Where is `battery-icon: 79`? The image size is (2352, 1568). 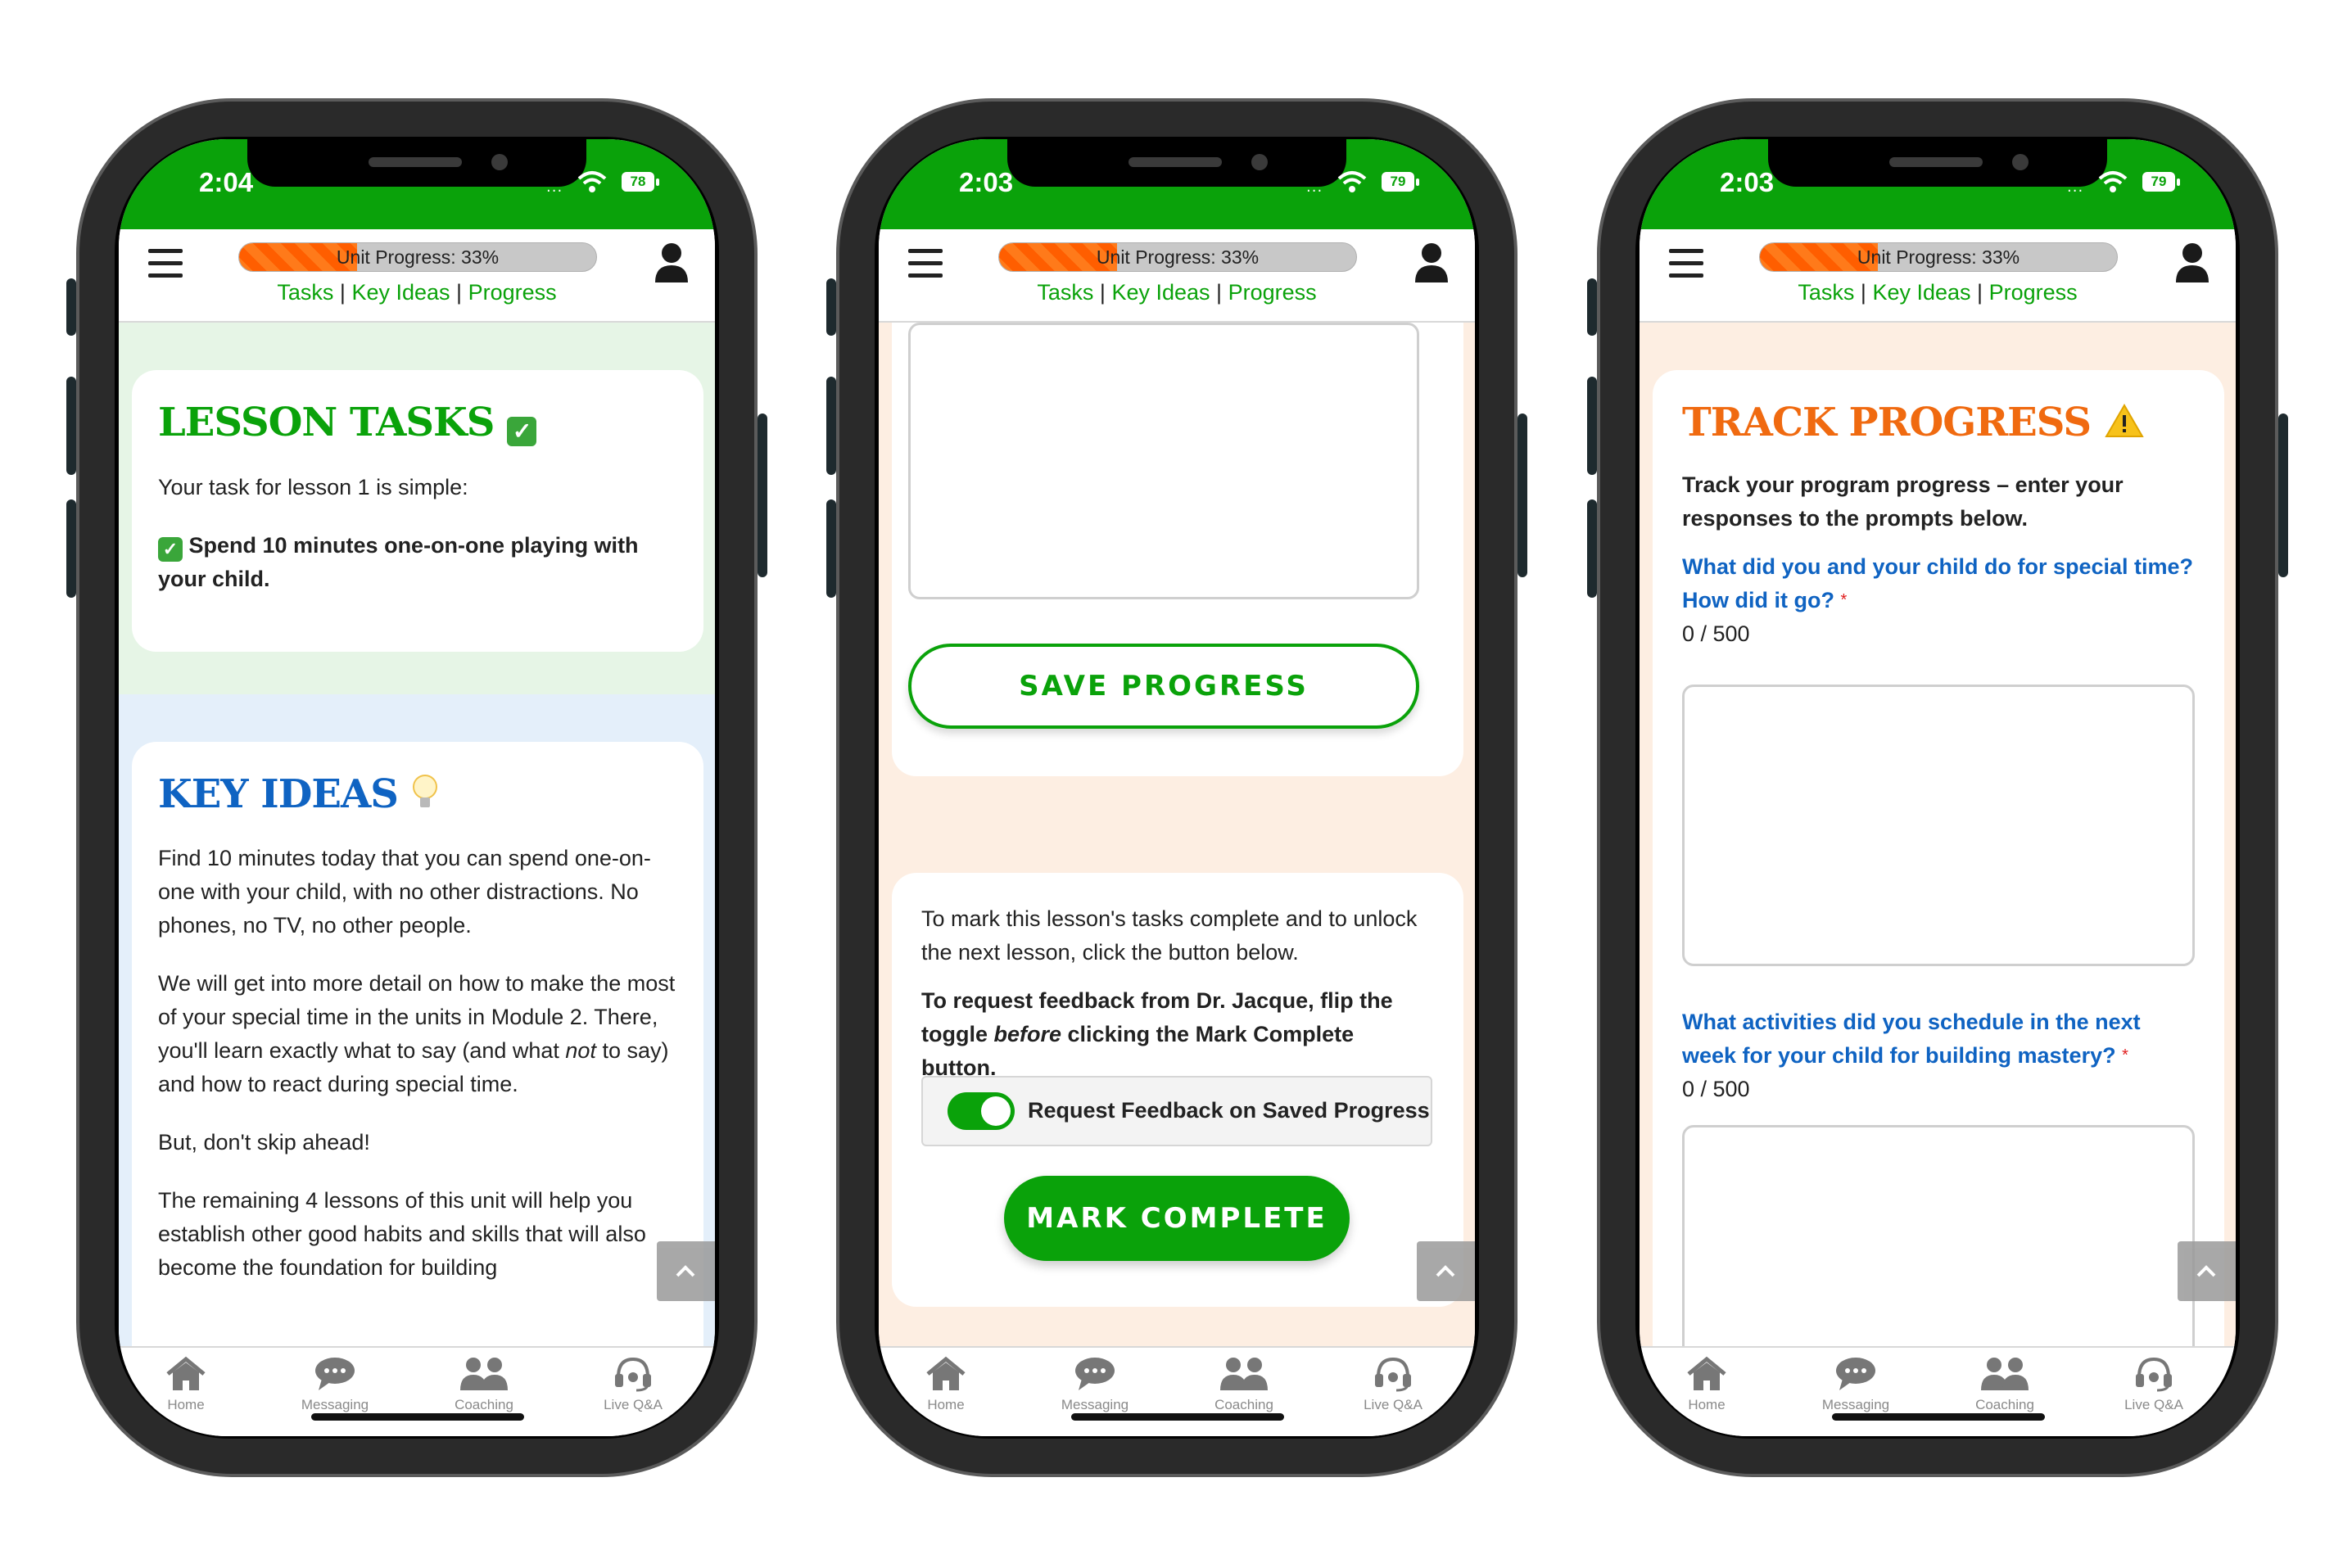
battery-icon: 79 is located at coordinates (2158, 182).